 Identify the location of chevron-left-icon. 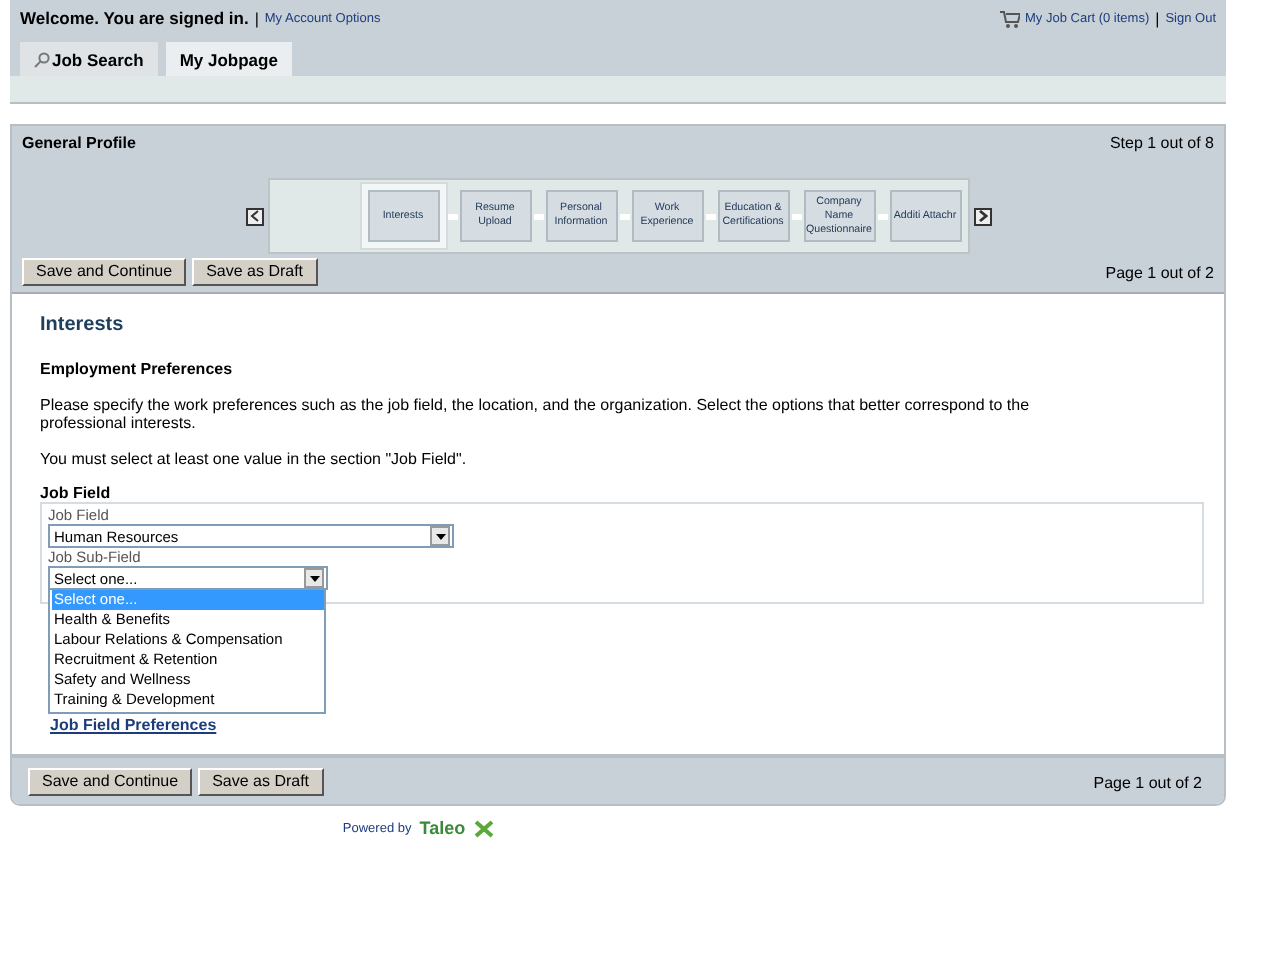
(254, 216).